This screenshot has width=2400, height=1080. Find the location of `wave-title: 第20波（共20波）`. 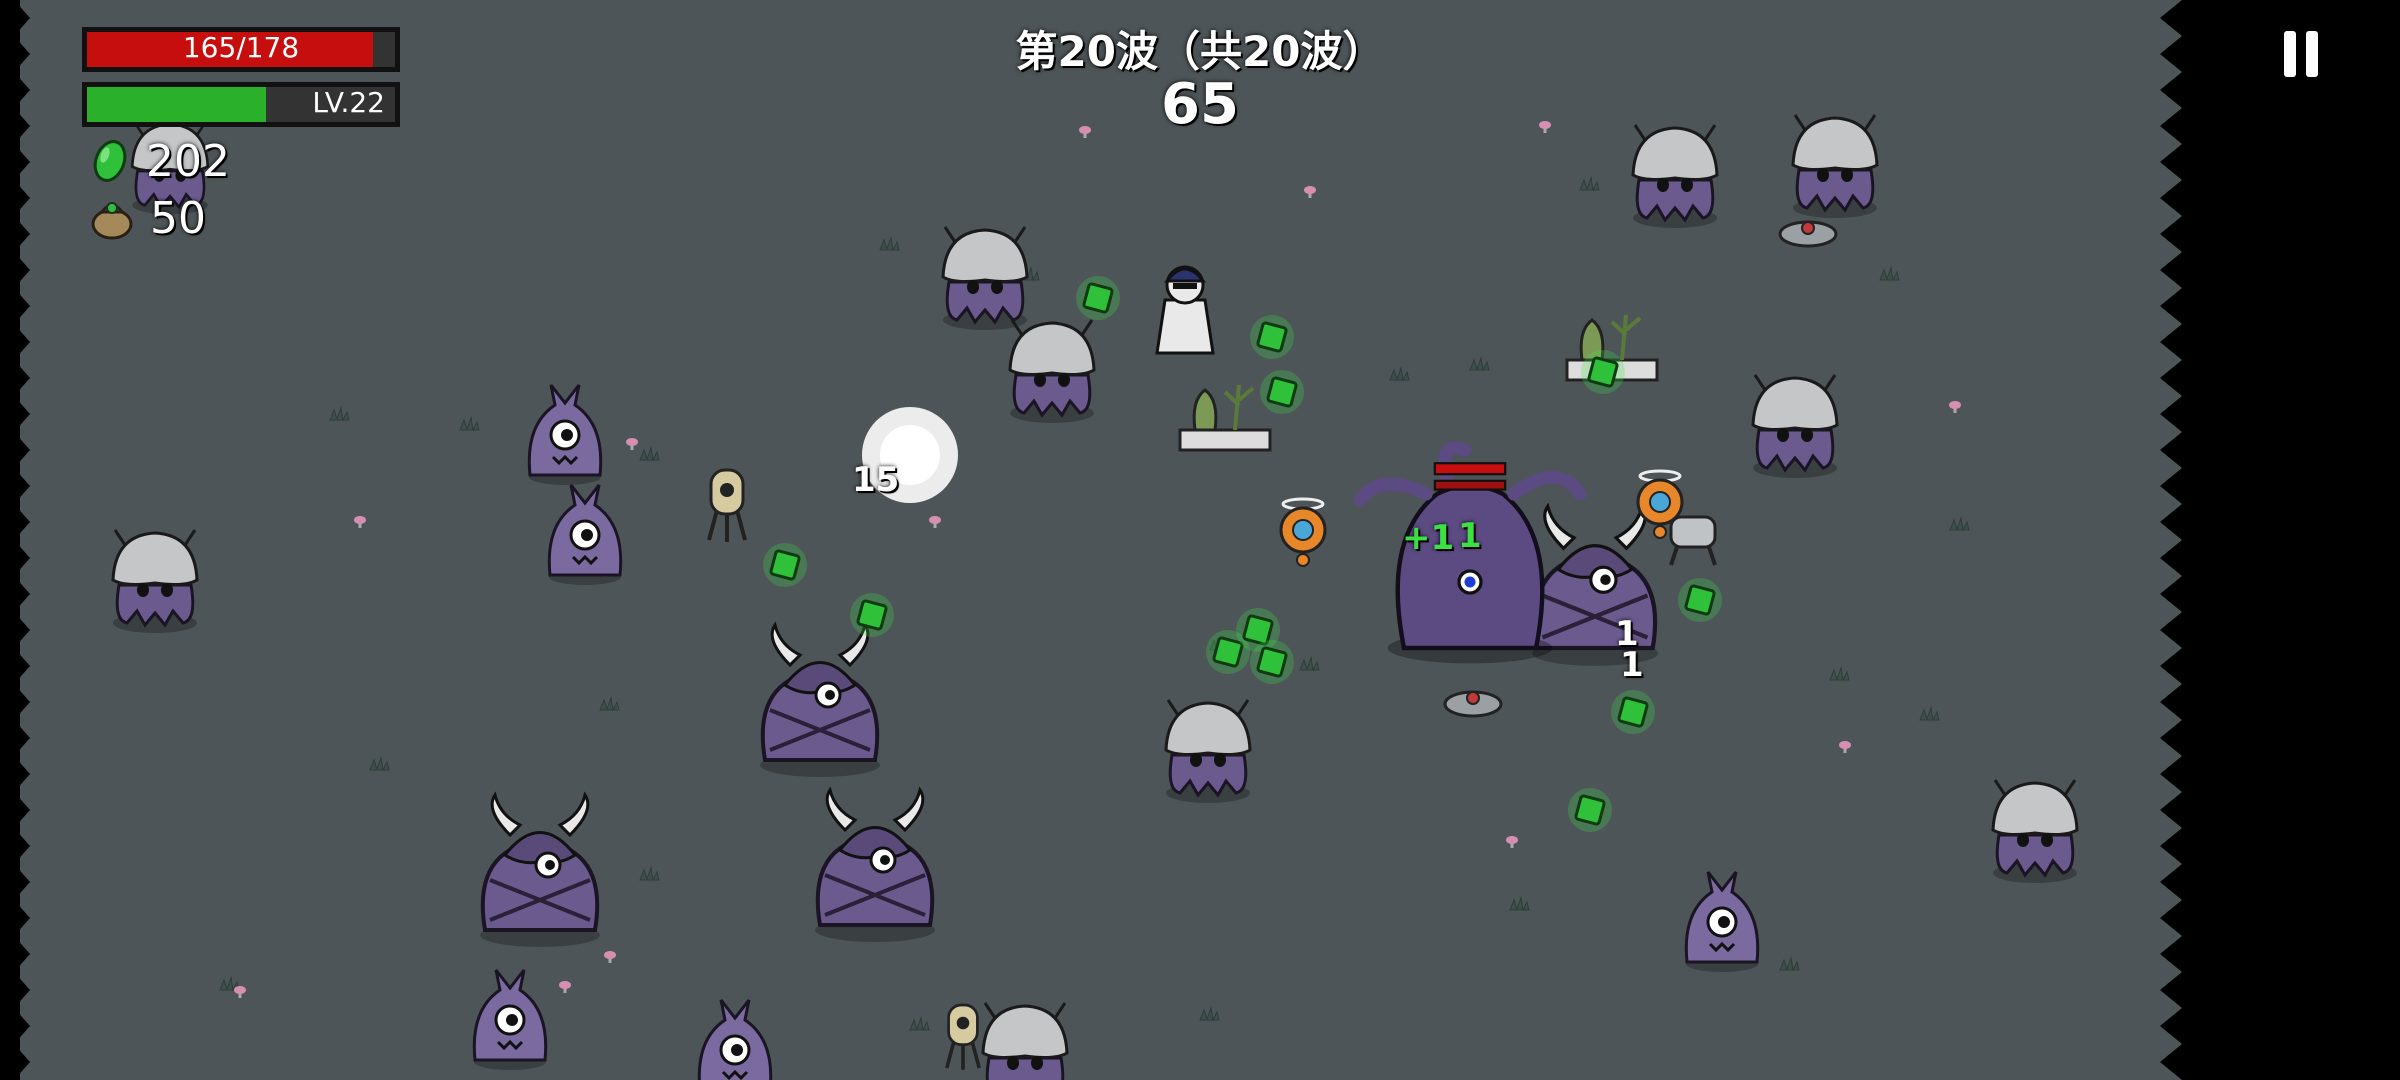

wave-title: 第20波（共20波） is located at coordinates (1200, 51).